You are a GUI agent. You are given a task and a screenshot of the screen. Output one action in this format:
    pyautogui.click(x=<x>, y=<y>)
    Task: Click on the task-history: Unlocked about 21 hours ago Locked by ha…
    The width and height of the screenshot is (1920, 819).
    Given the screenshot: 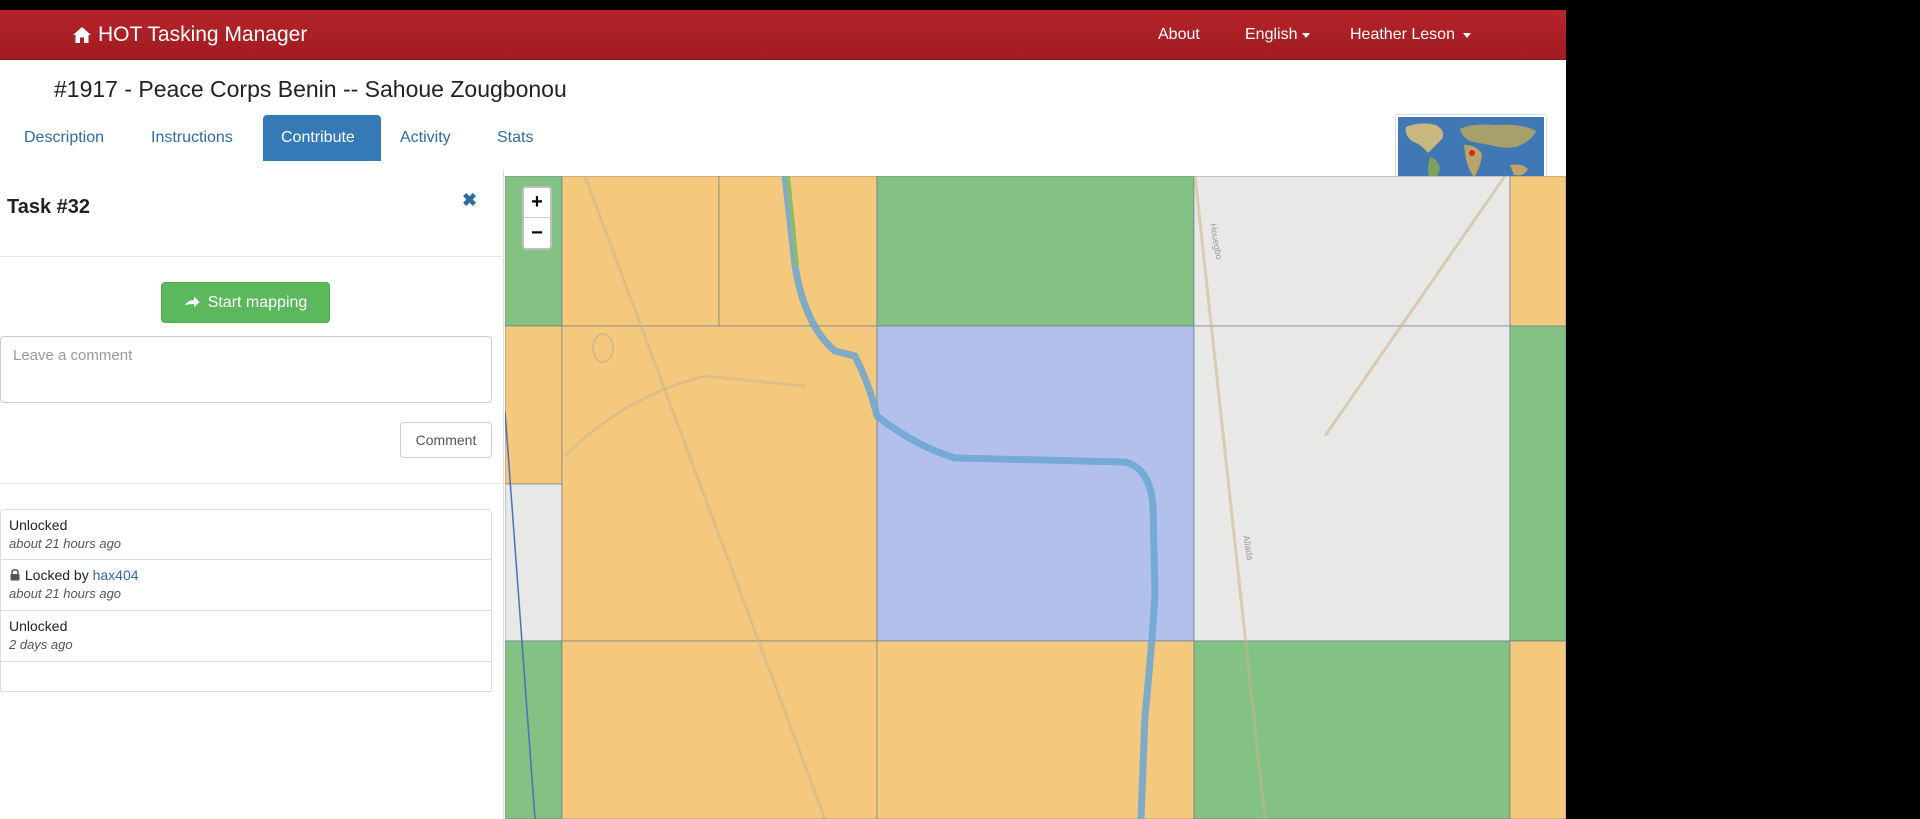 What is the action you would take?
    pyautogui.click(x=246, y=600)
    